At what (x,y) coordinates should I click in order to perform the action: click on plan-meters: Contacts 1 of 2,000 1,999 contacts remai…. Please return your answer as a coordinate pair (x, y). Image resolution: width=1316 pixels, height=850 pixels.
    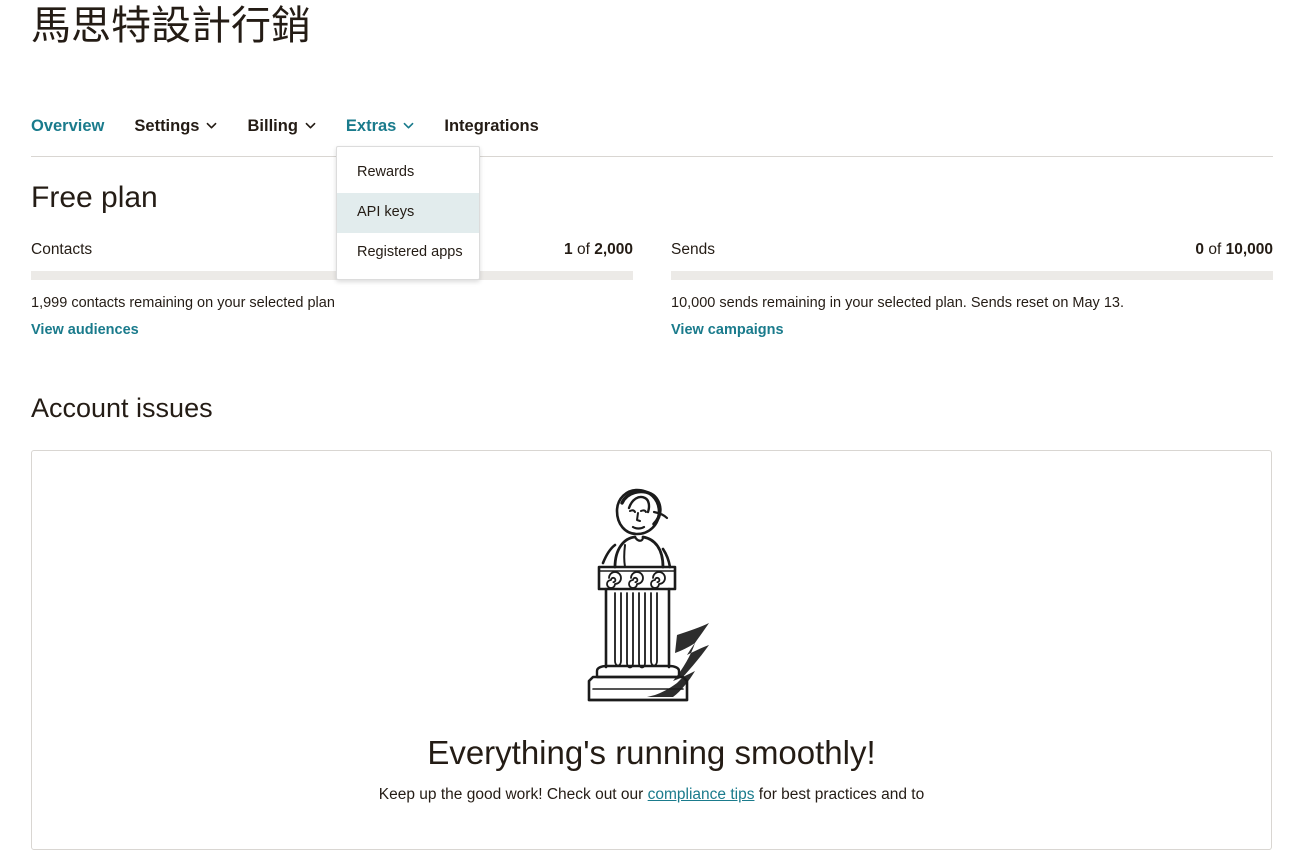
    Looking at the image, I should click on (652, 289).